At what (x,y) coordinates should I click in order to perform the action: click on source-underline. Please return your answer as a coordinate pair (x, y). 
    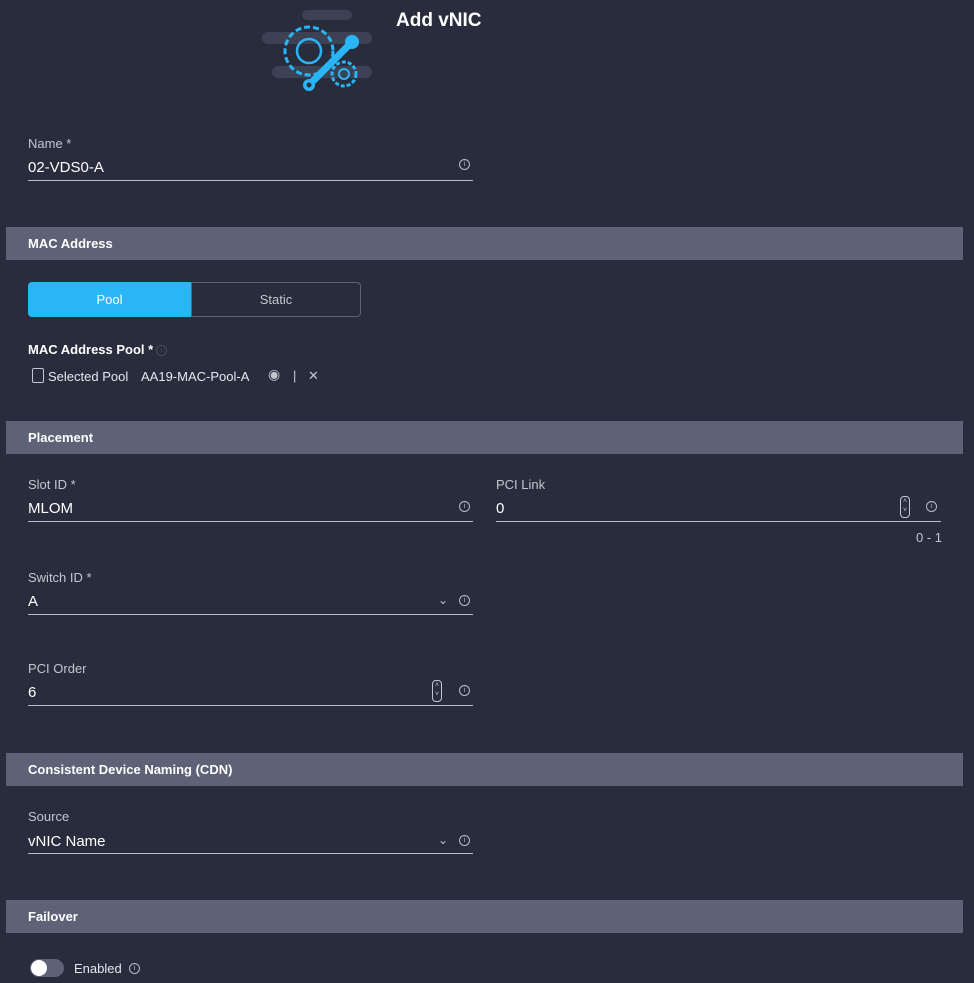
    Looking at the image, I should click on (250, 853).